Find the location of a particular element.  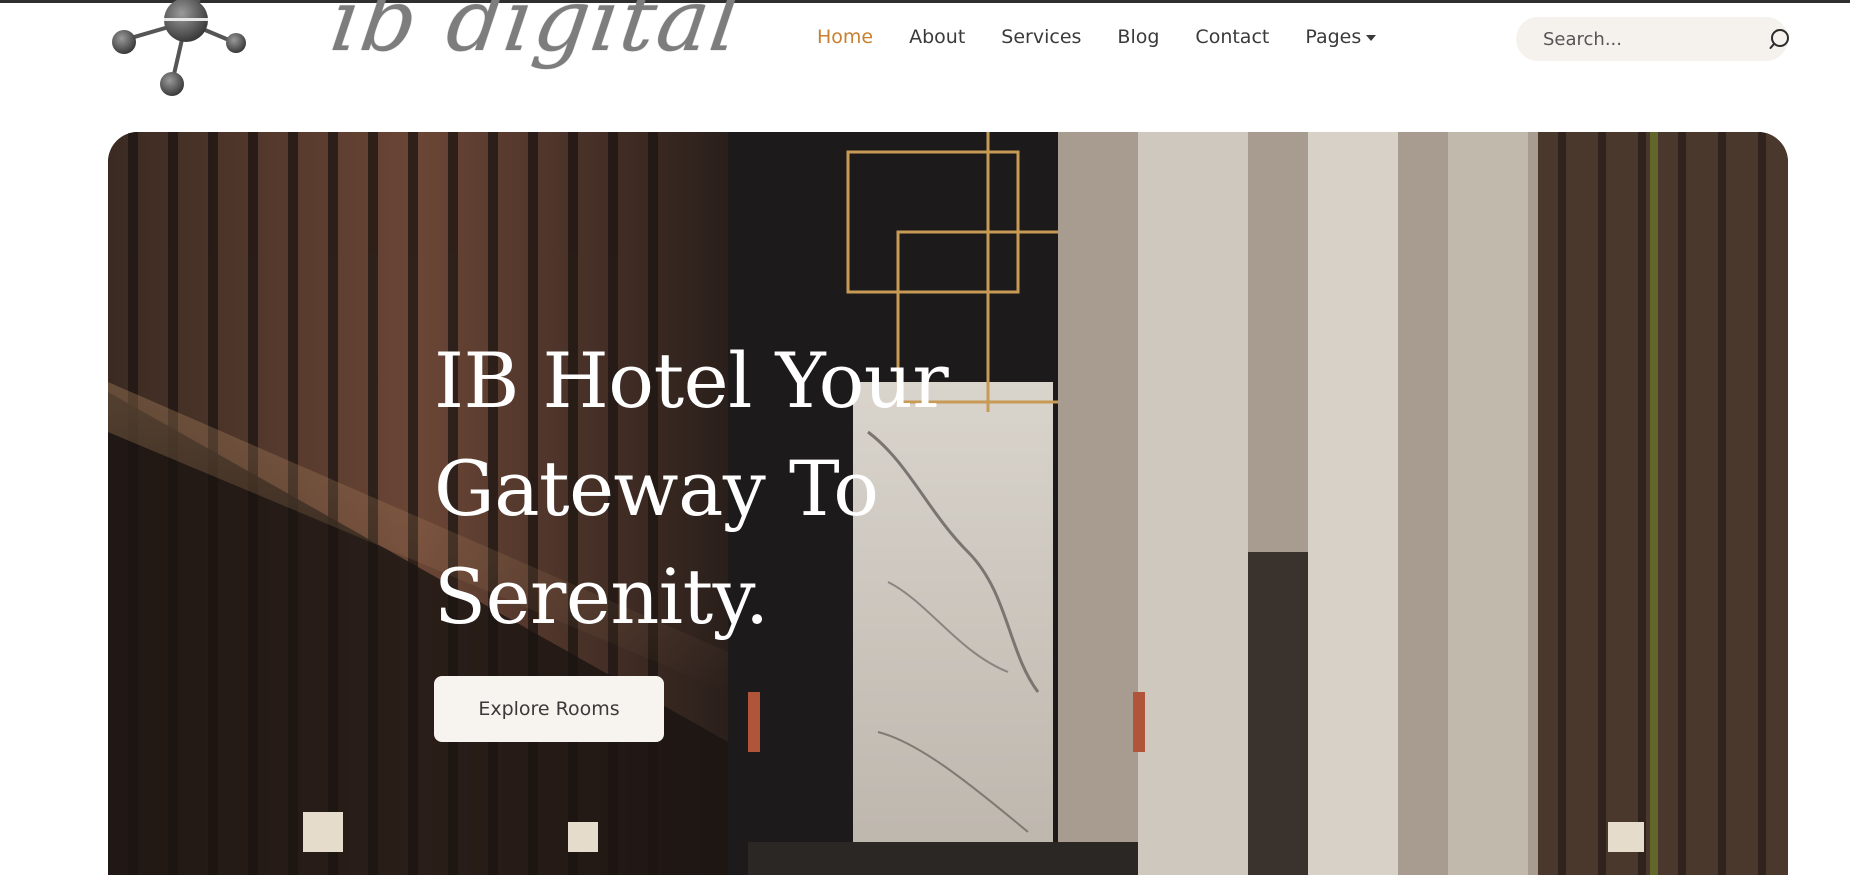

nav-item-pages: Pages is located at coordinates (1341, 37).